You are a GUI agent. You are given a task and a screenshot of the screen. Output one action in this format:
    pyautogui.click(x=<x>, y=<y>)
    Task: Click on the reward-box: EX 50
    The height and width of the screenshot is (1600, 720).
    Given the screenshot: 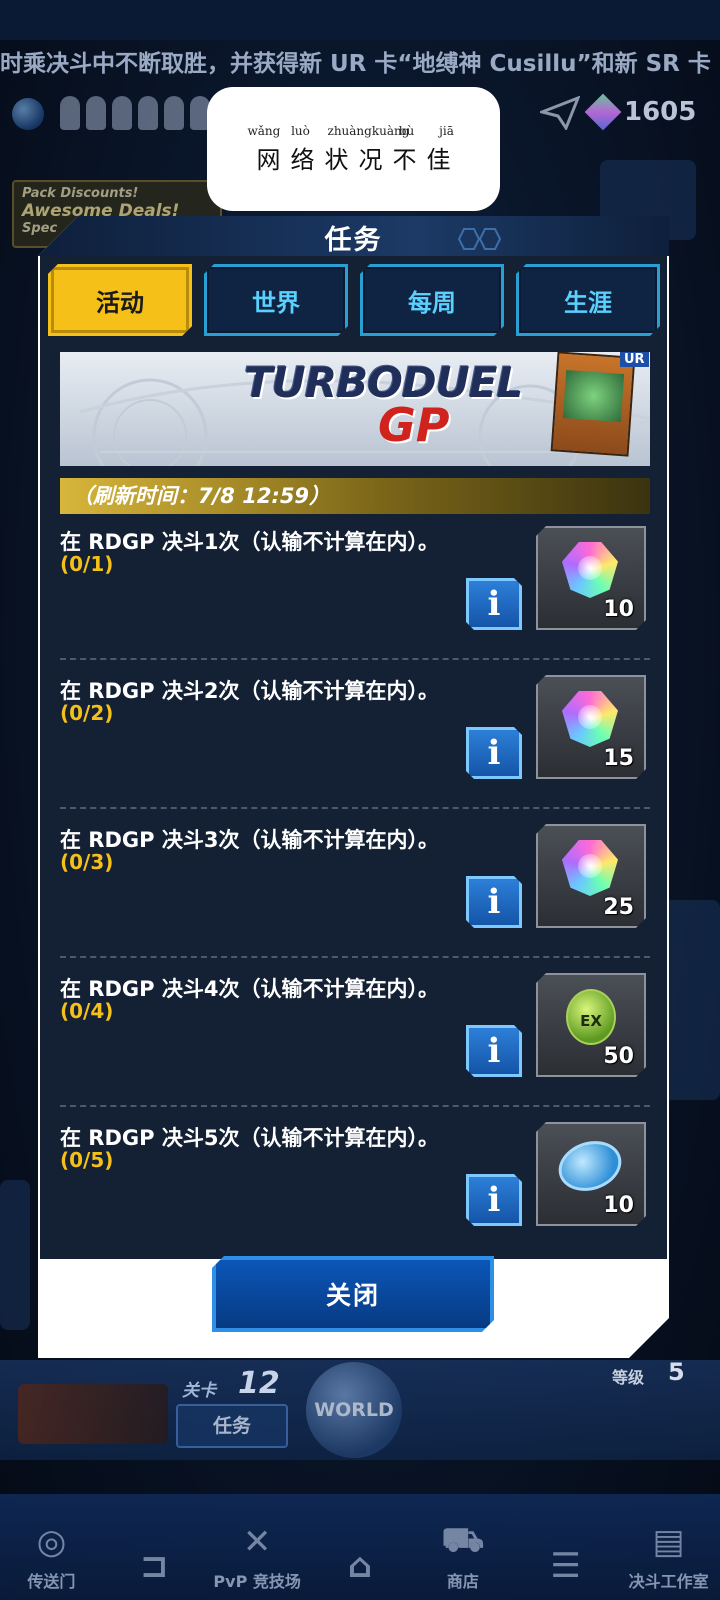 What is the action you would take?
    pyautogui.click(x=591, y=1025)
    